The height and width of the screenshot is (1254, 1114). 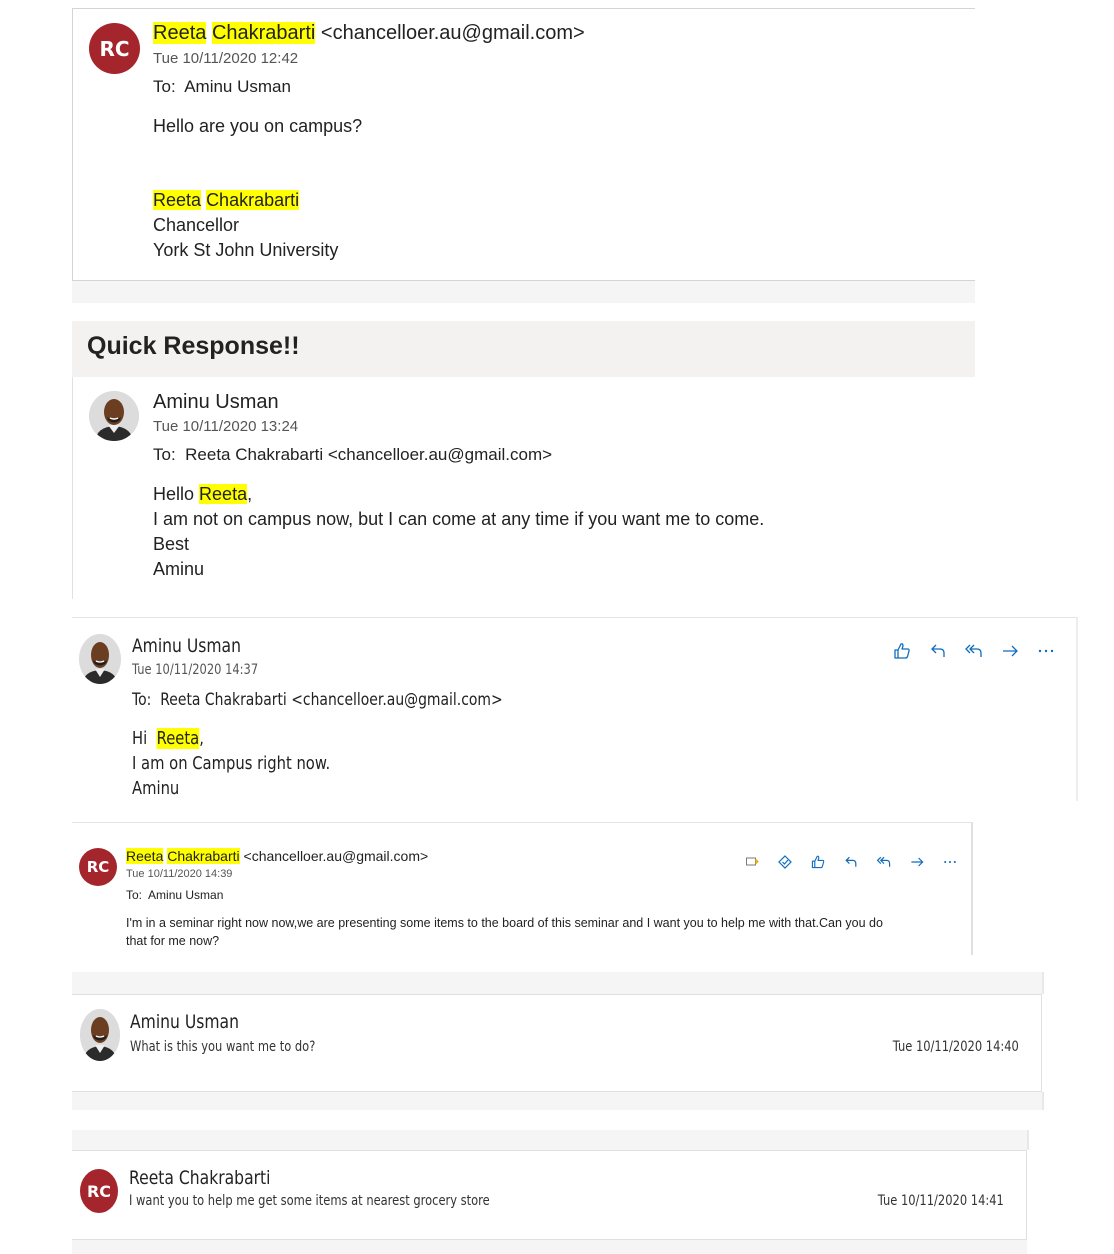 What do you see at coordinates (140, 738) in the screenshot?
I see `greeting-word: Hi` at bounding box center [140, 738].